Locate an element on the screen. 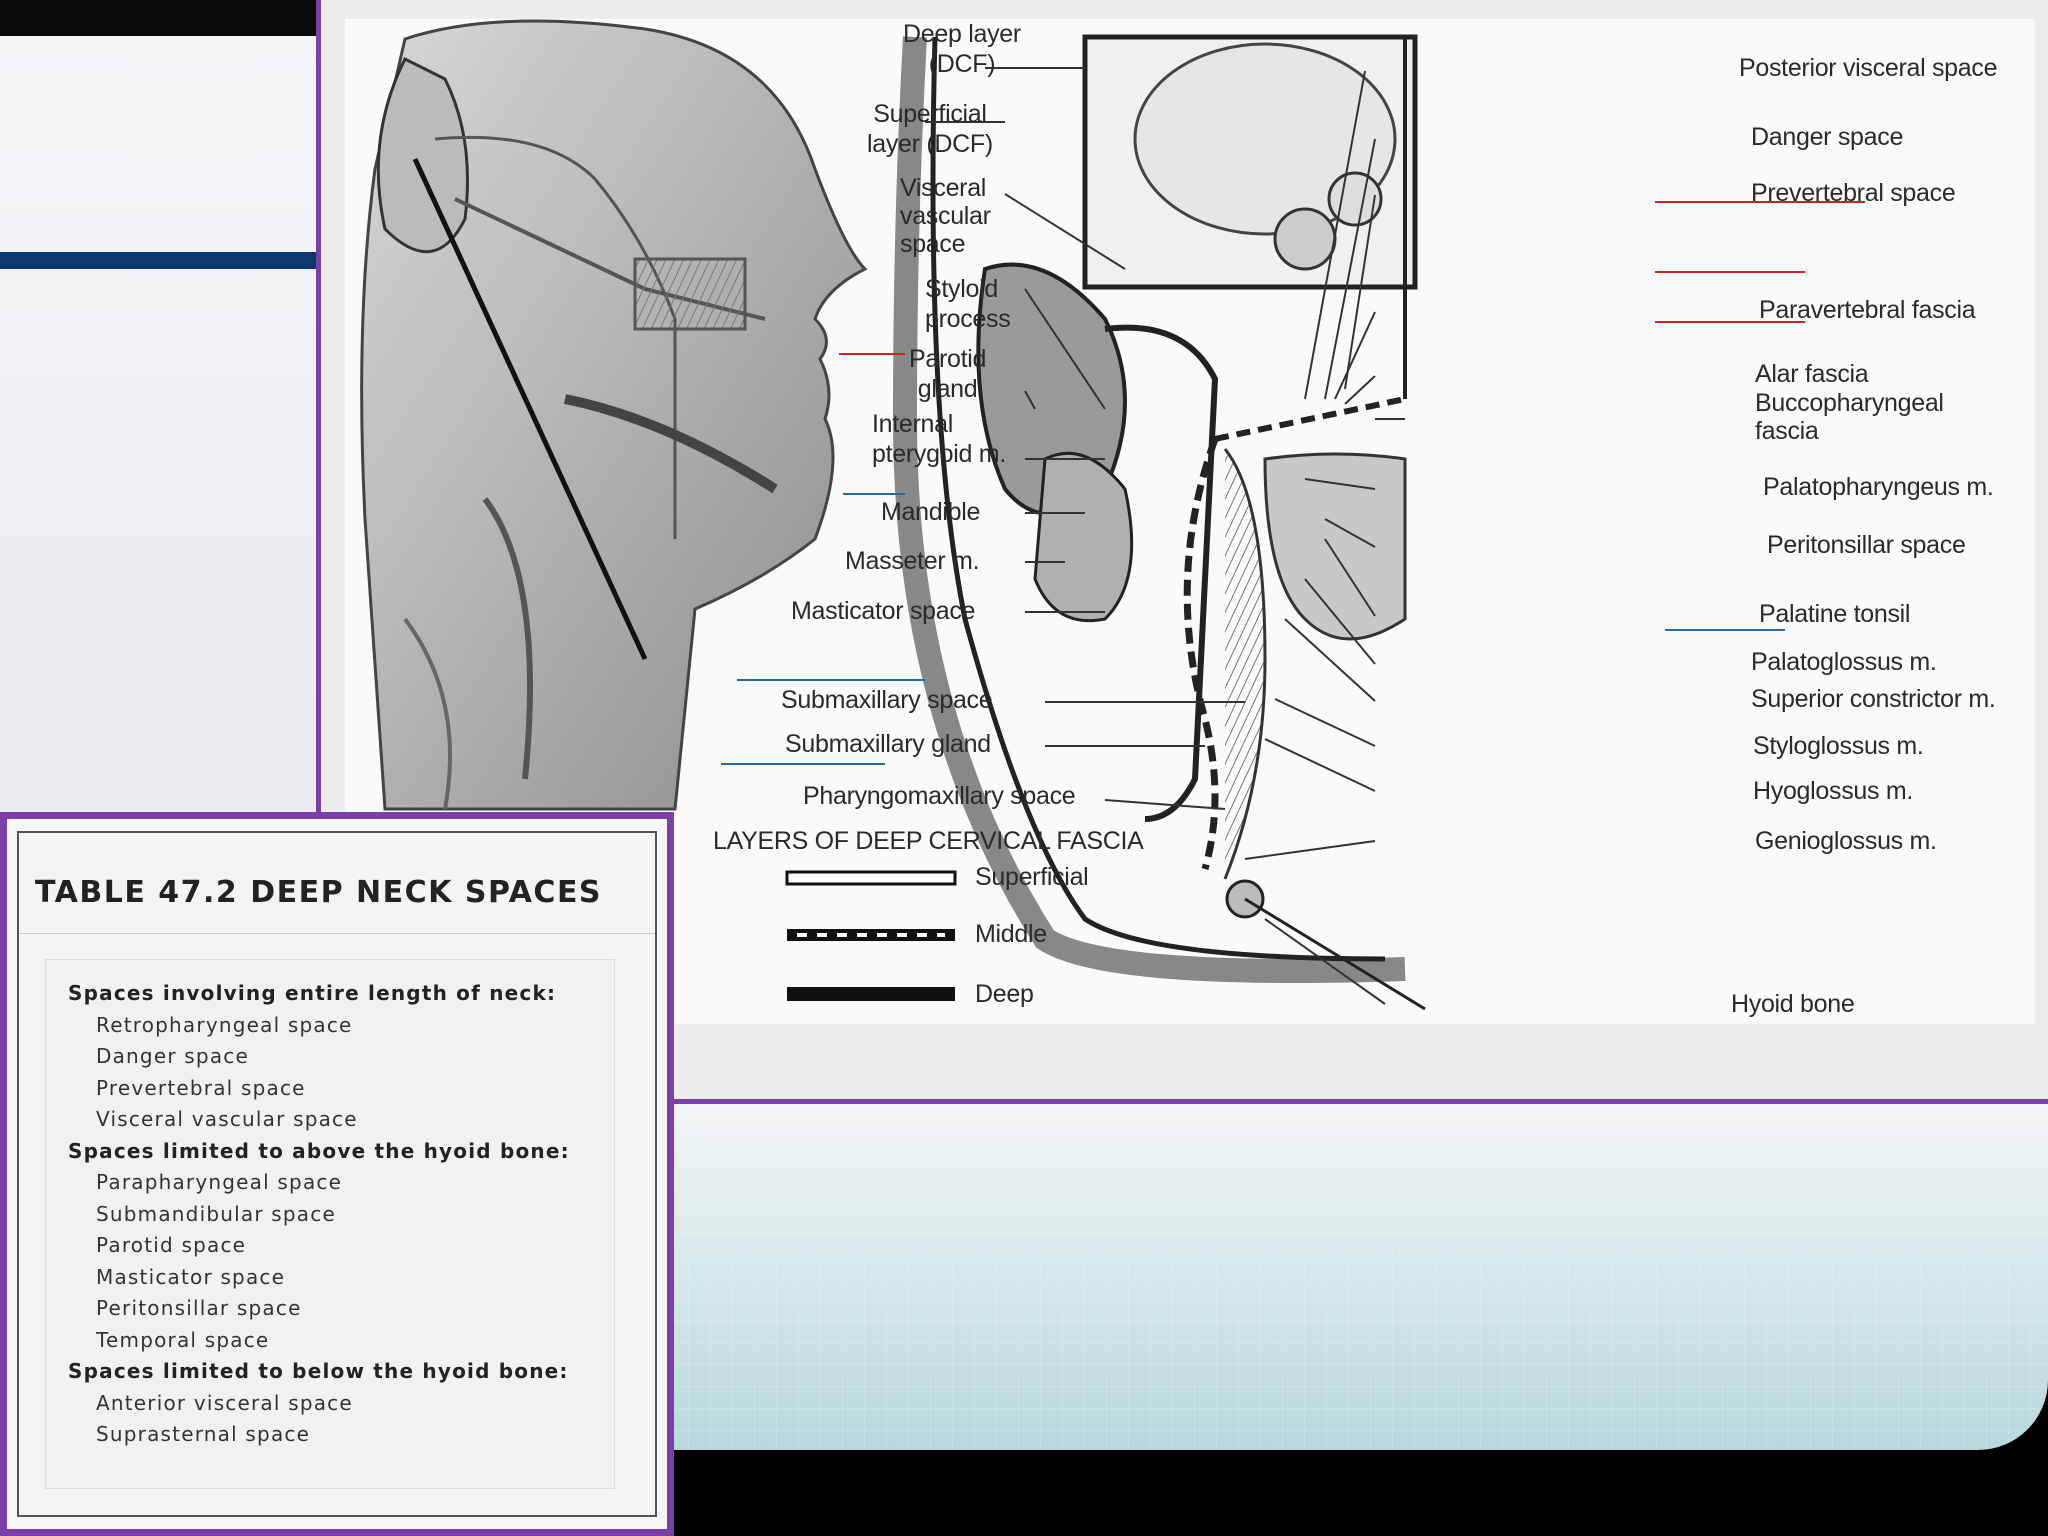 The image size is (2048, 1536). legend-swatch-middle is located at coordinates (871, 935).